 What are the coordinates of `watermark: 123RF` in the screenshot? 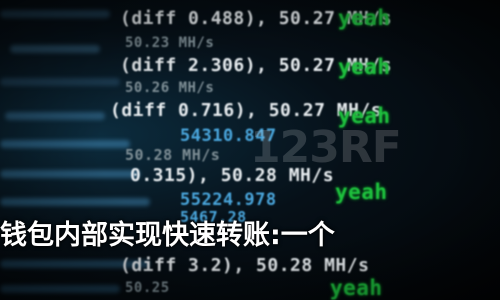 It's located at (326, 147).